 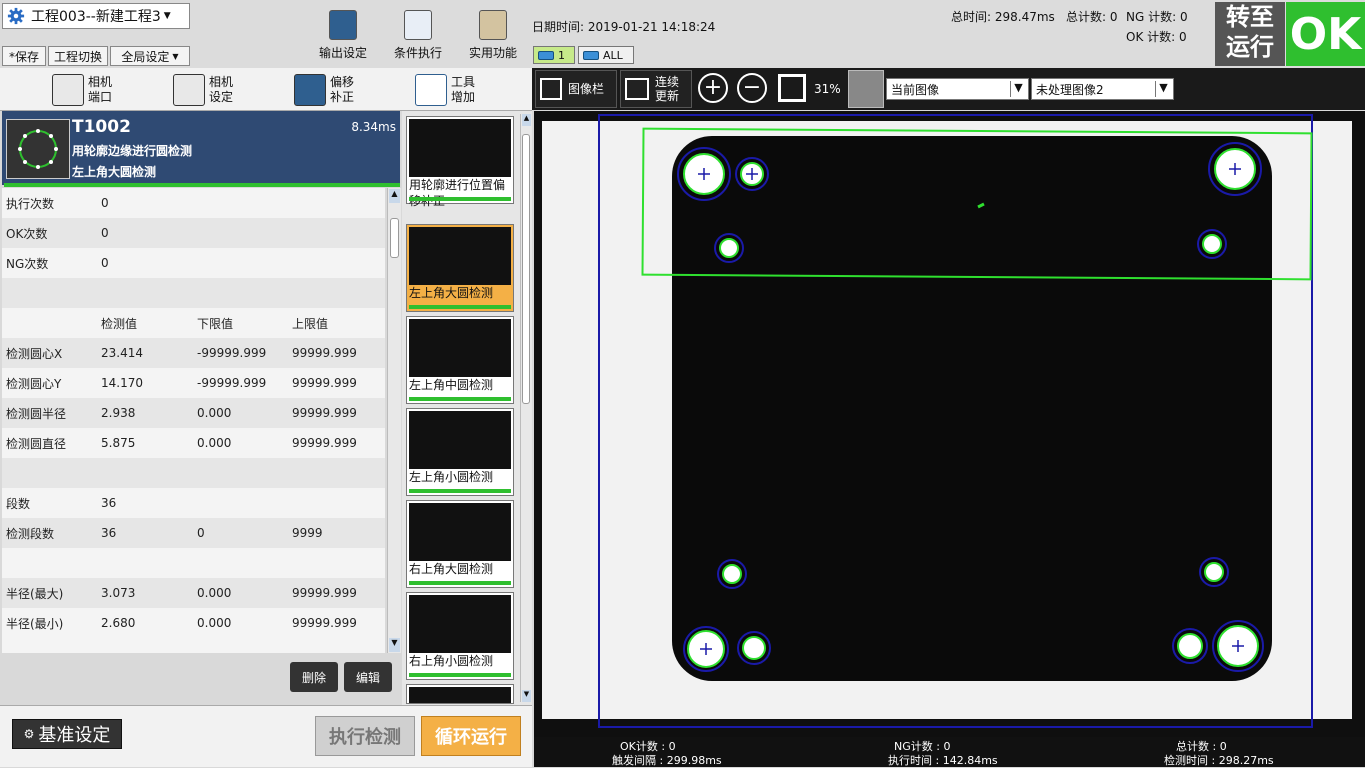 What do you see at coordinates (606, 55) in the screenshot?
I see `port-all-button: ALL` at bounding box center [606, 55].